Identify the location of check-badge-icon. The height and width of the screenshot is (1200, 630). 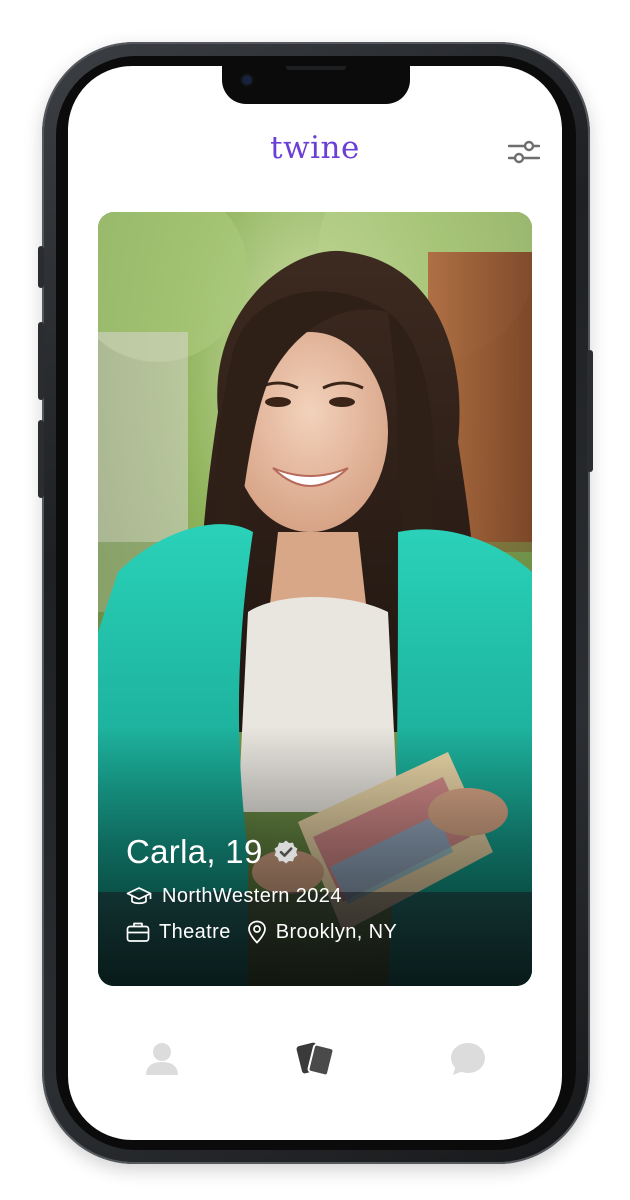
(286, 852).